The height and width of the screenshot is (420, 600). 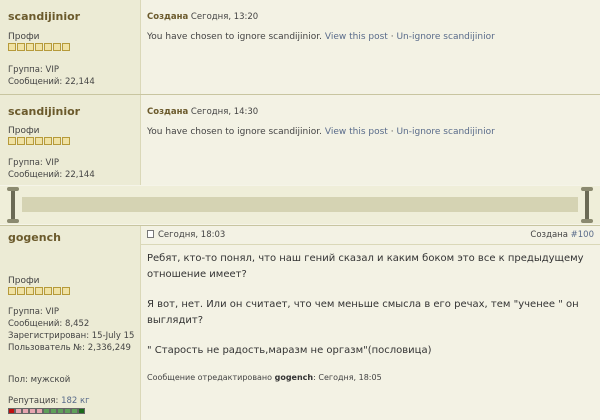 What do you see at coordinates (445, 37) in the screenshot?
I see `post-1-unignore-link: Un-ignore scandijinior` at bounding box center [445, 37].